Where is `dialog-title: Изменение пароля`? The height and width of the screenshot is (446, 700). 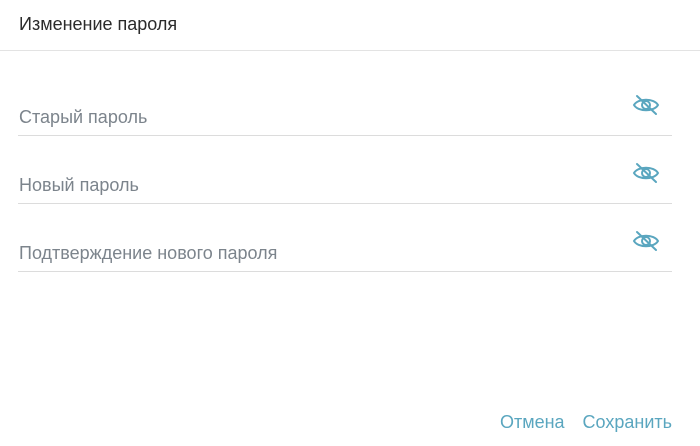 dialog-title: Изменение пароля is located at coordinates (98, 24).